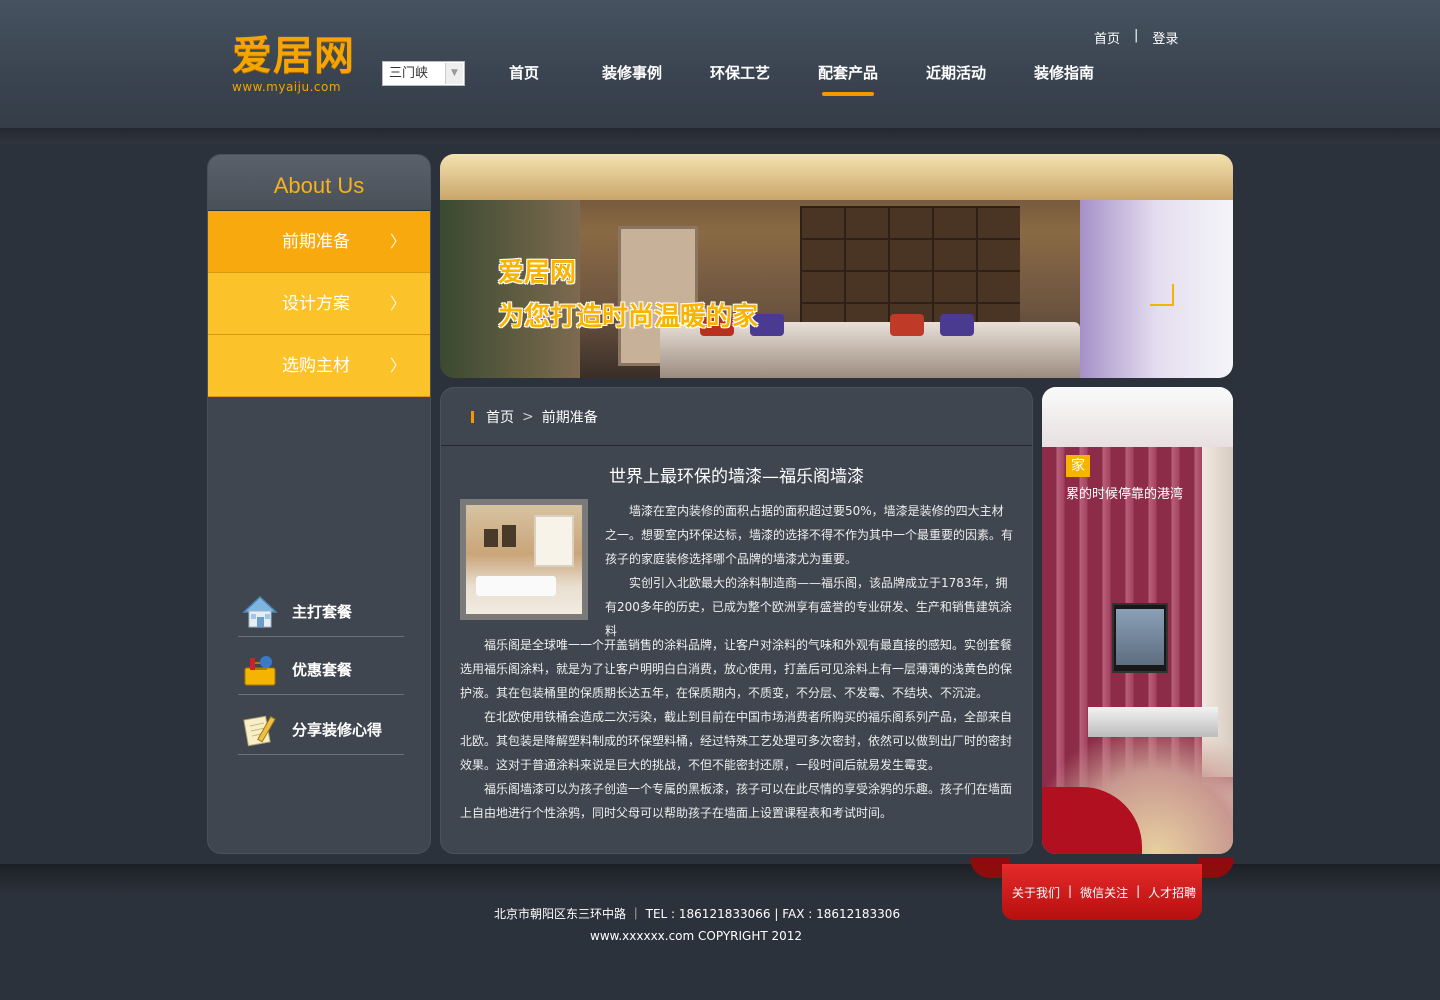 The width and height of the screenshot is (1440, 1000). I want to click on package-label: 优惠套餐, so click(322, 670).